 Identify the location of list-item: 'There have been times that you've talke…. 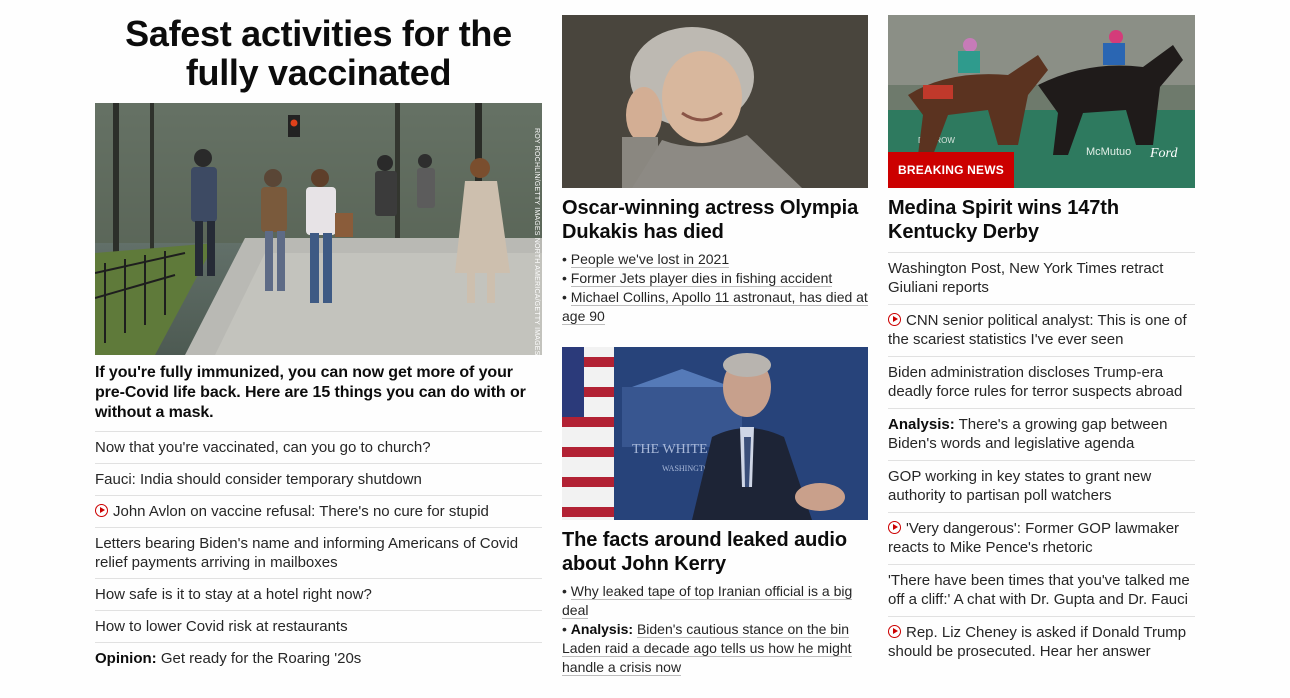
(1041, 590).